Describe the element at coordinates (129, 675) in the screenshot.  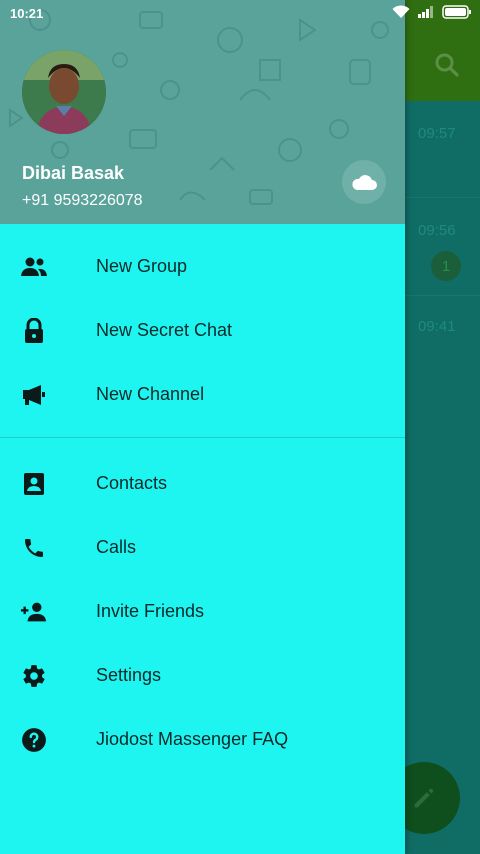
I see `menu-item-label: Settings` at that location.